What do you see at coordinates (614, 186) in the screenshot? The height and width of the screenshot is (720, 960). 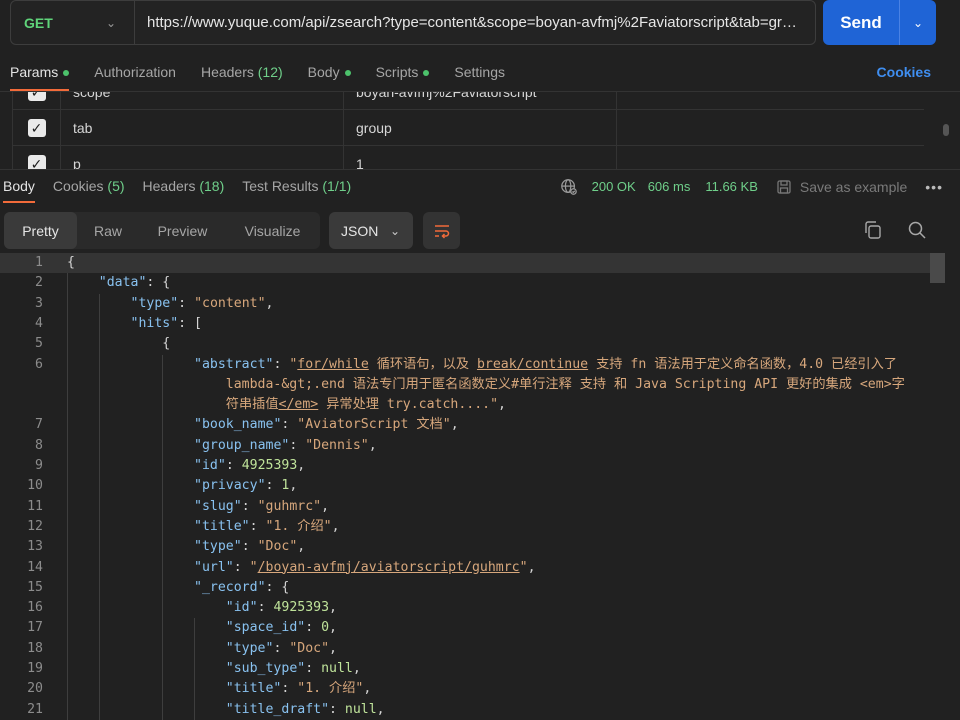 I see `status-code: 200 OK` at bounding box center [614, 186].